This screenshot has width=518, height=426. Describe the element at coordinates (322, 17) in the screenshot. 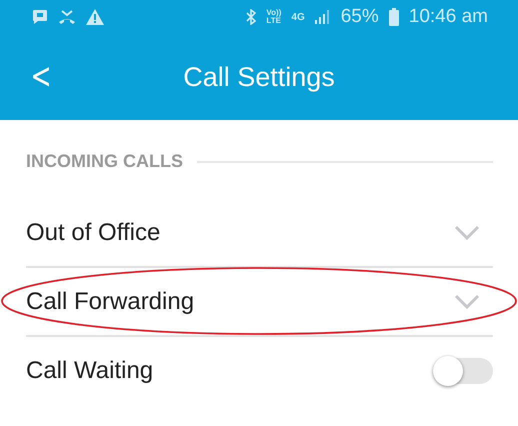

I see `signal-icon` at that location.